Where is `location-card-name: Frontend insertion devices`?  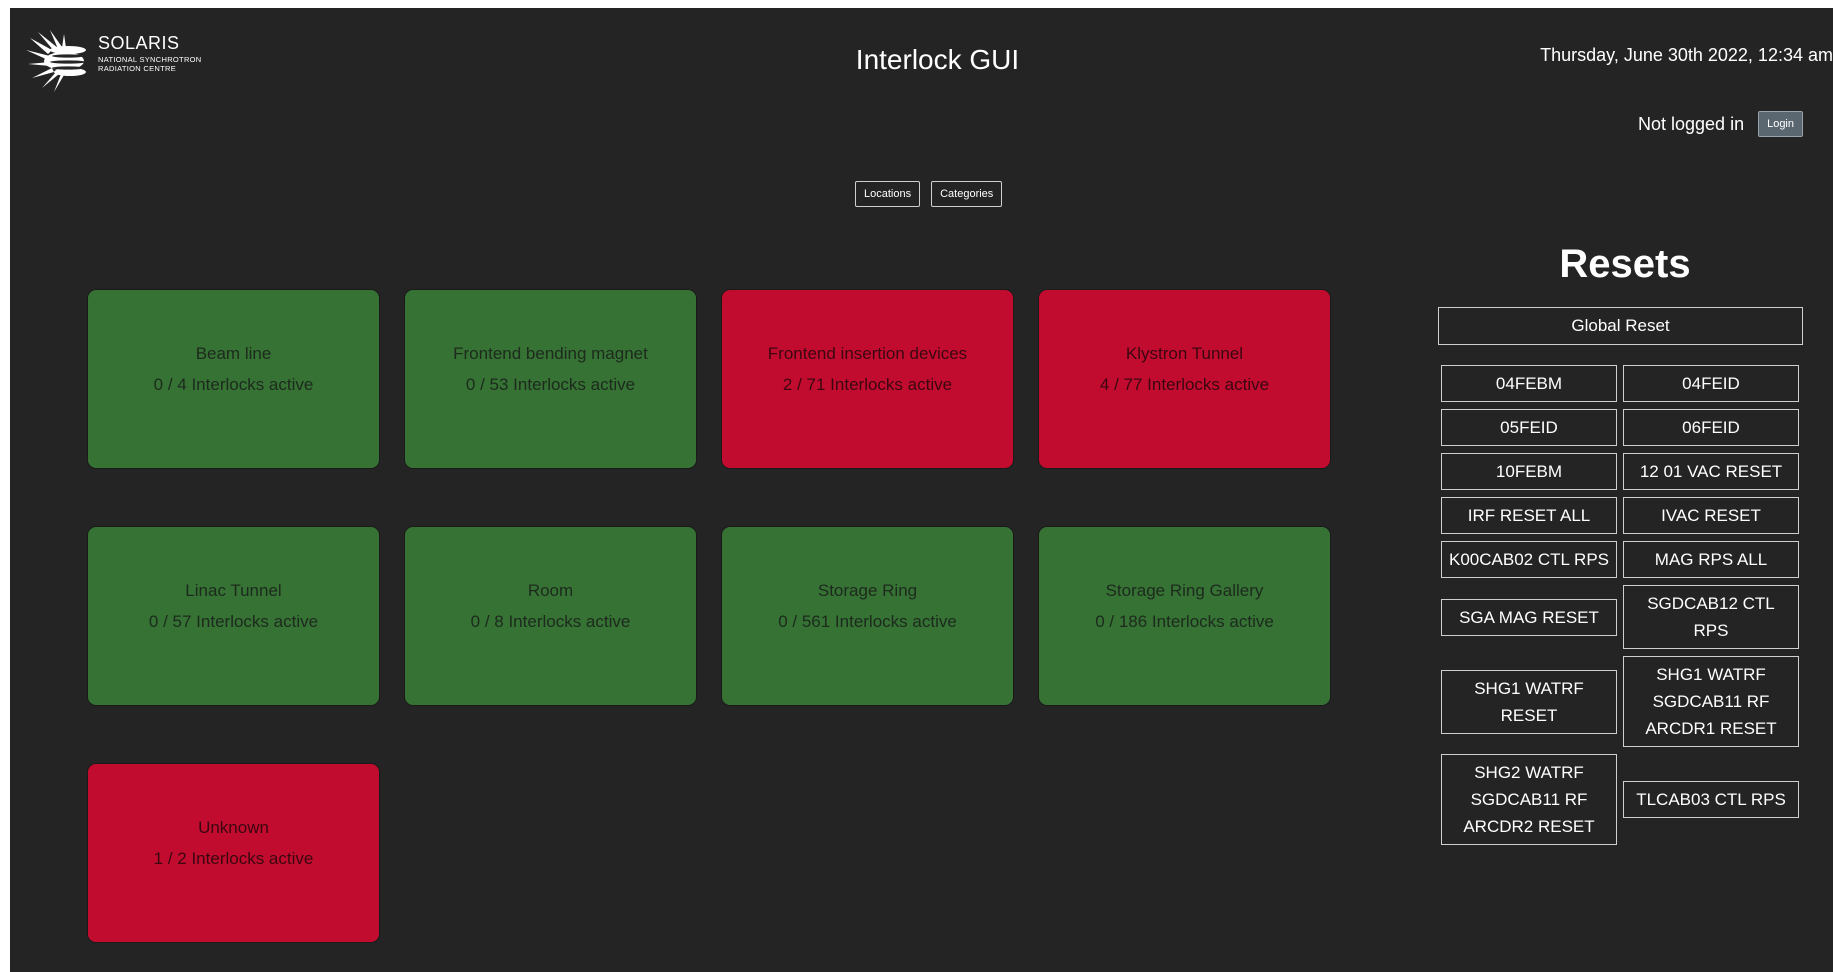
location-card-name: Frontend insertion devices is located at coordinates (867, 353).